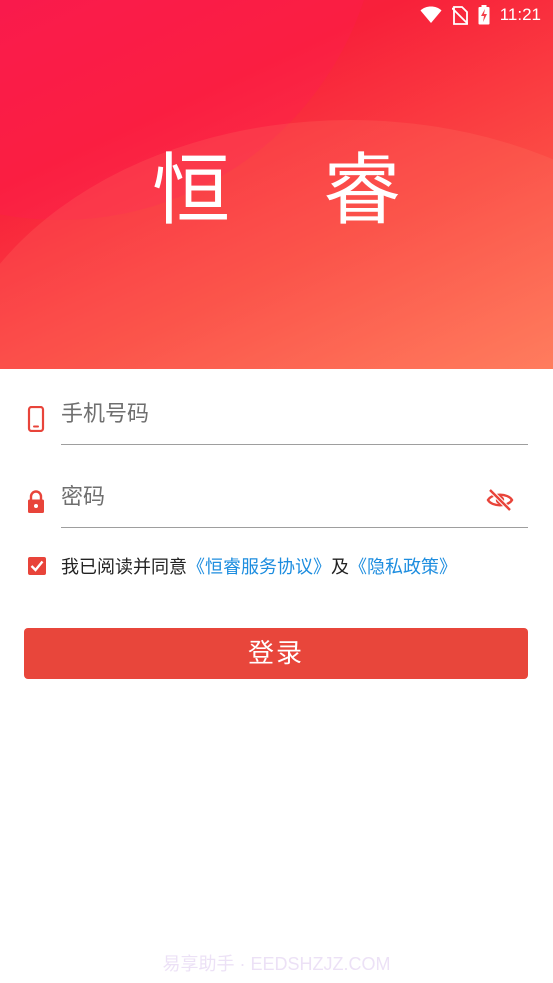 The height and width of the screenshot is (983, 553). I want to click on wifi-icon, so click(431, 15).